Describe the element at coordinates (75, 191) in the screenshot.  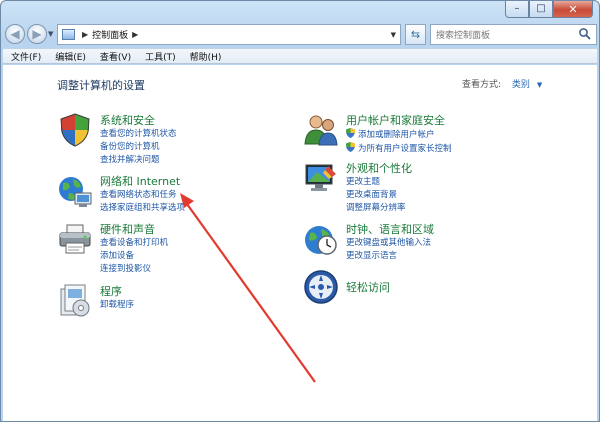
I see `network-globe-icon` at that location.